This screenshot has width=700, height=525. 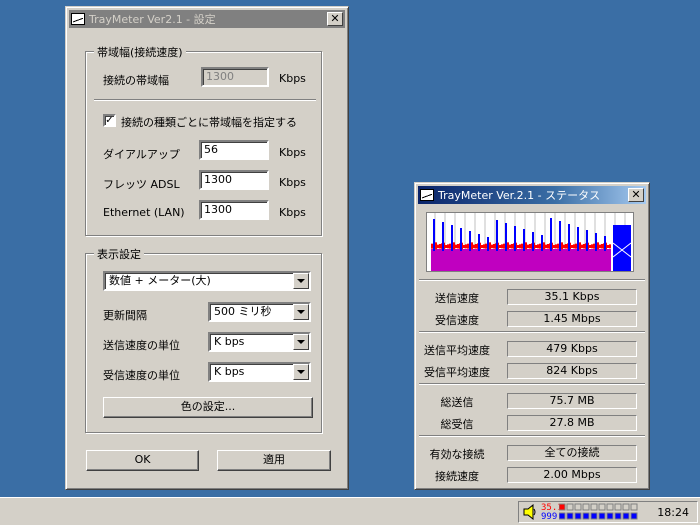 What do you see at coordinates (572, 349) in the screenshot?
I see `status-value: 479 Kbps` at bounding box center [572, 349].